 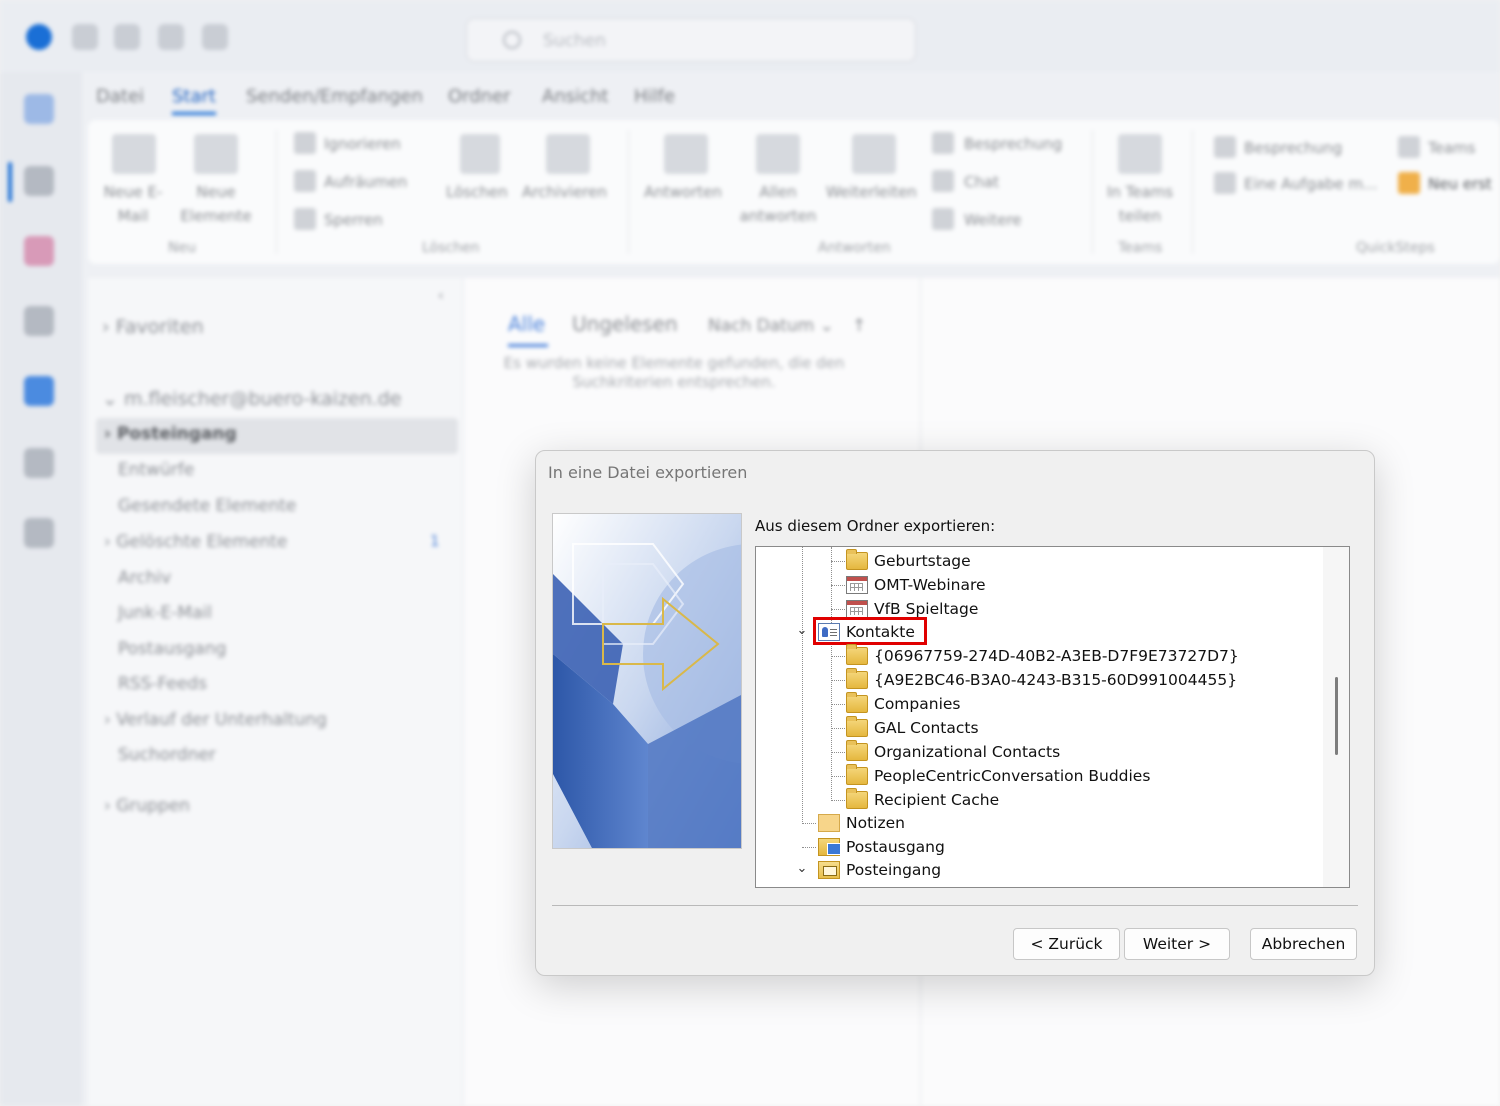 What do you see at coordinates (435, 541) in the screenshot?
I see `unread-badge: 1` at bounding box center [435, 541].